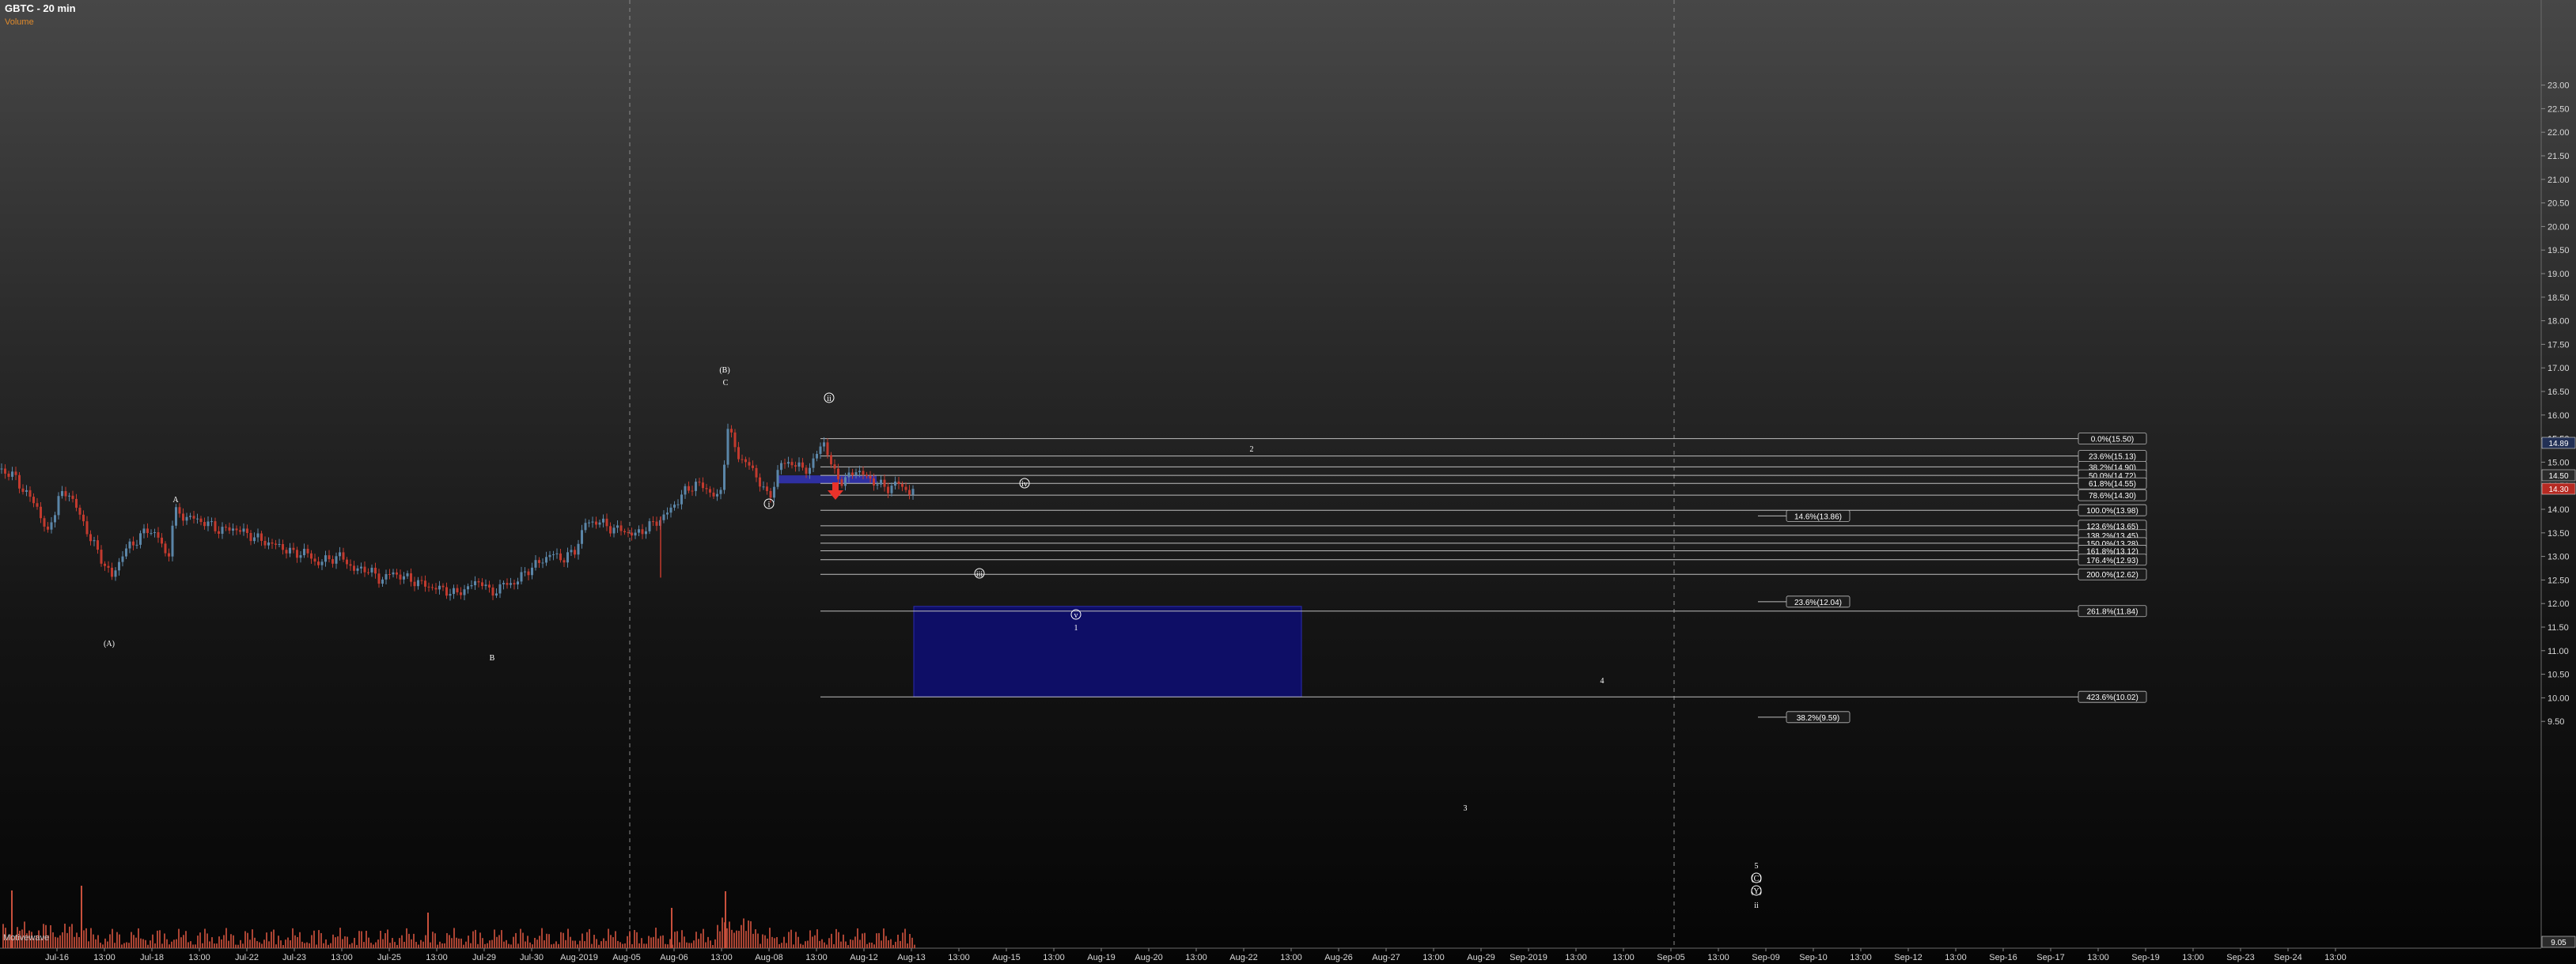  What do you see at coordinates (2559, 180) in the screenshot?
I see `y-tick-label: 21.00` at bounding box center [2559, 180].